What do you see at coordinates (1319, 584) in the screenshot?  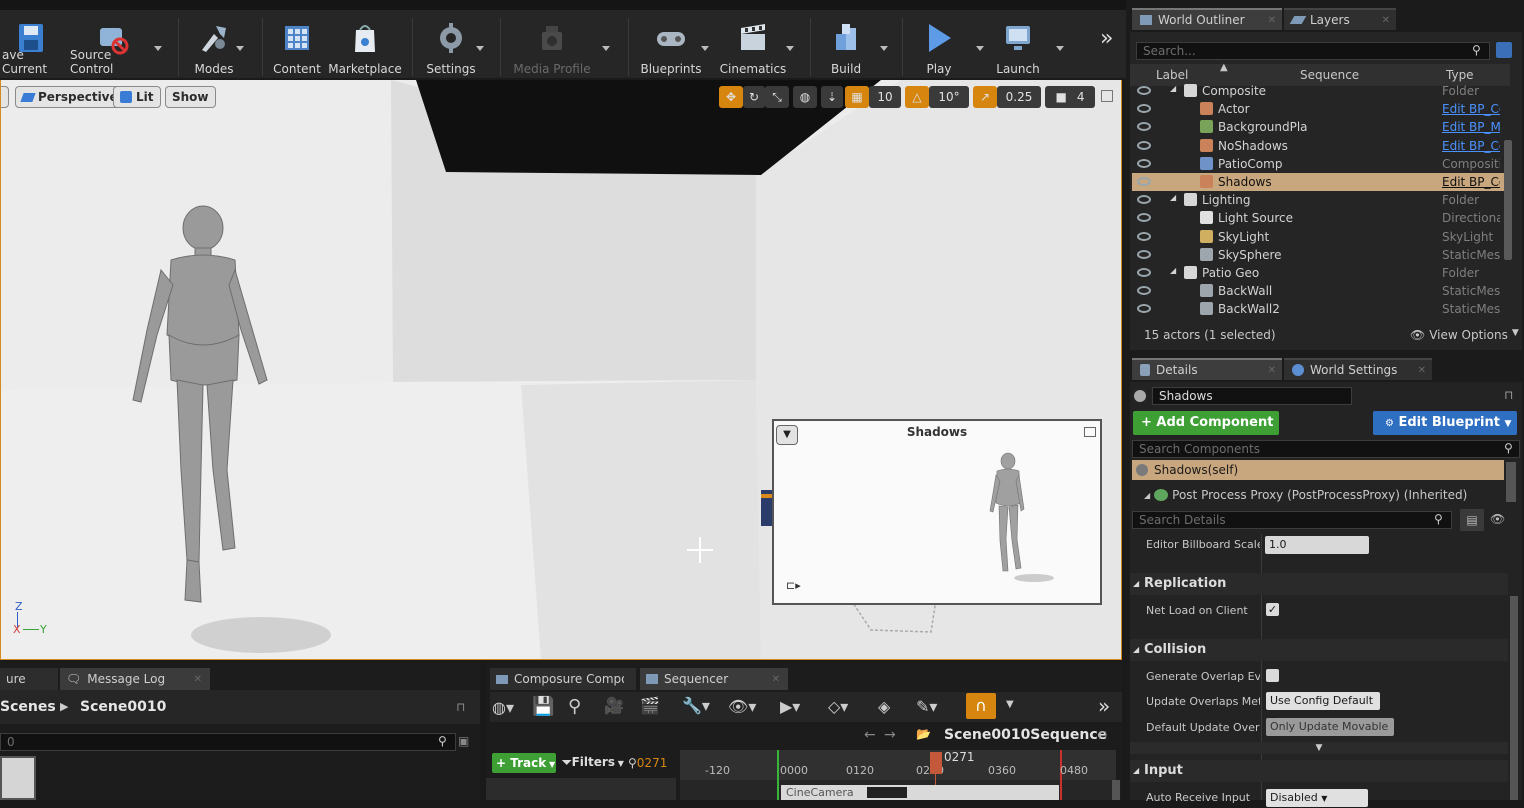 I see `category-replication: ◢ Replication` at bounding box center [1319, 584].